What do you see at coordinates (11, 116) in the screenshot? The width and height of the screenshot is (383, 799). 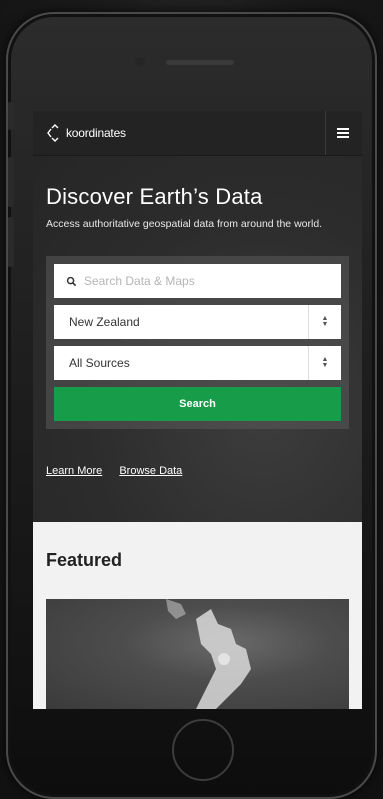 I see `mute-switch` at bounding box center [11, 116].